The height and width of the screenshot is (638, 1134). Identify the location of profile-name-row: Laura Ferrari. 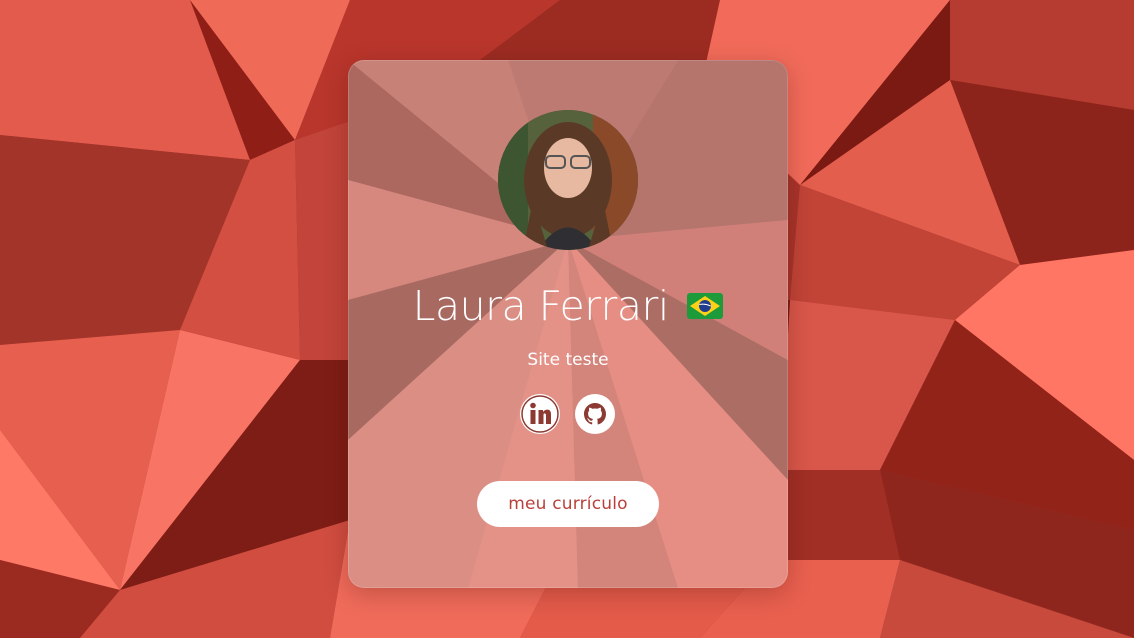
(568, 306).